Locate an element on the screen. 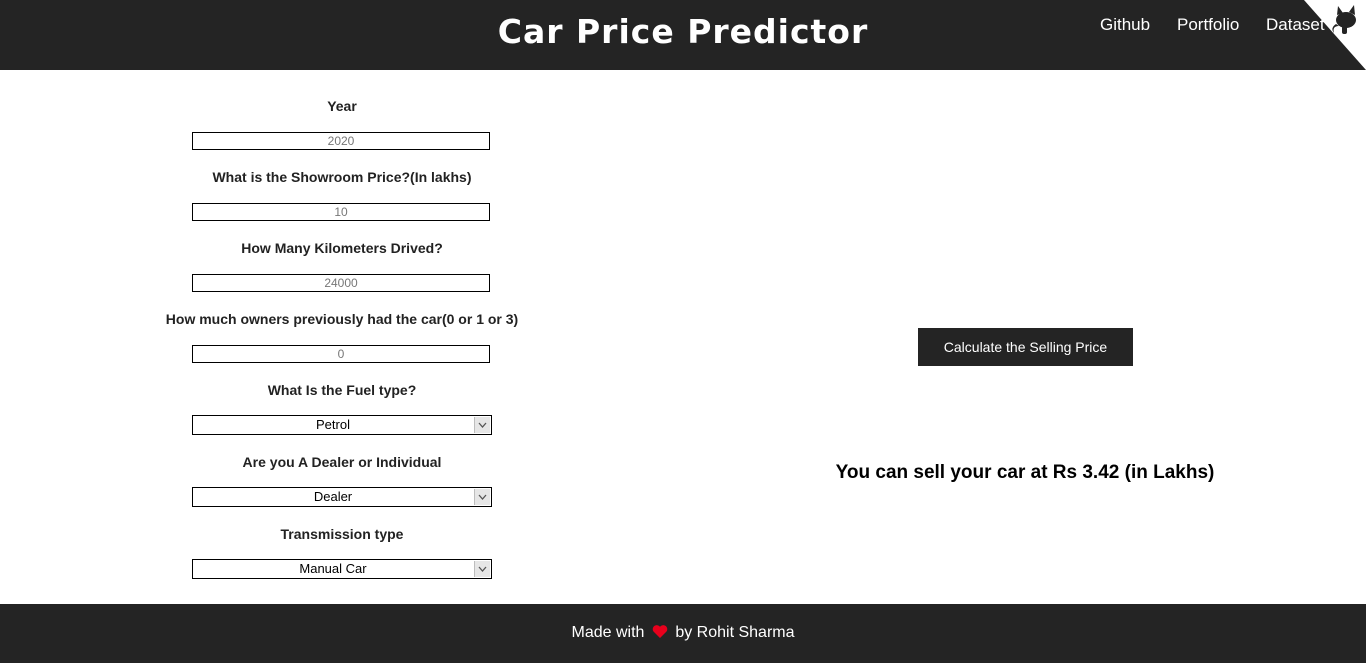 The height and width of the screenshot is (663, 1366). showroom-price-label: What is the Showroom Price?(In lakhs) is located at coordinates (342, 177).